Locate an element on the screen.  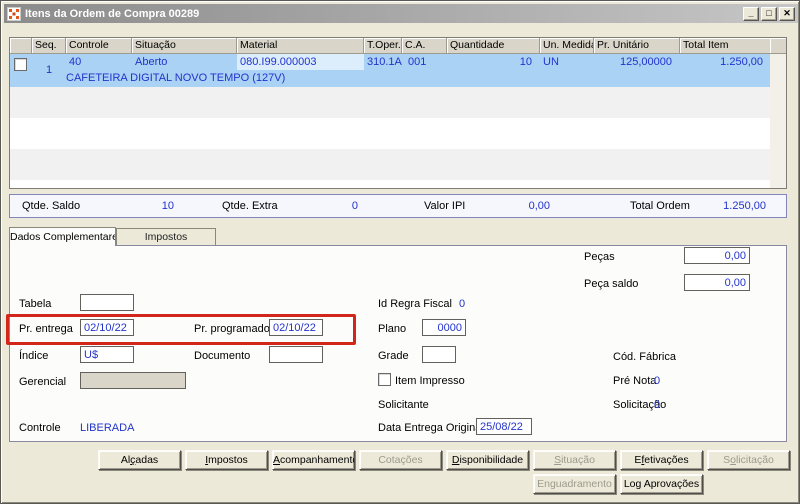
col-toper: T.Oper. is located at coordinates (383, 46).